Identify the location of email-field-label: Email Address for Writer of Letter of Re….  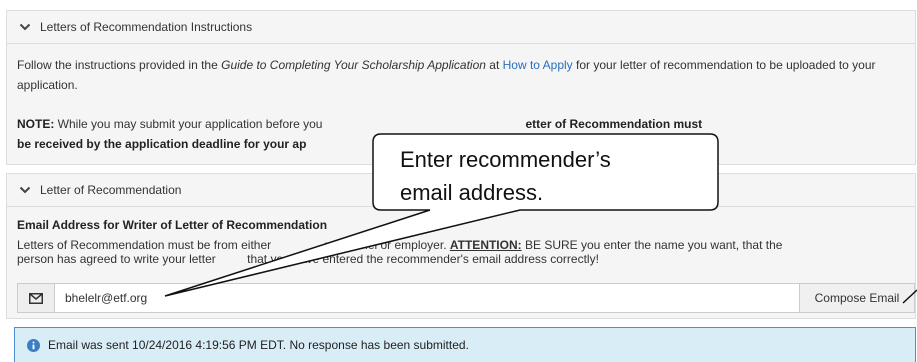
(172, 225).